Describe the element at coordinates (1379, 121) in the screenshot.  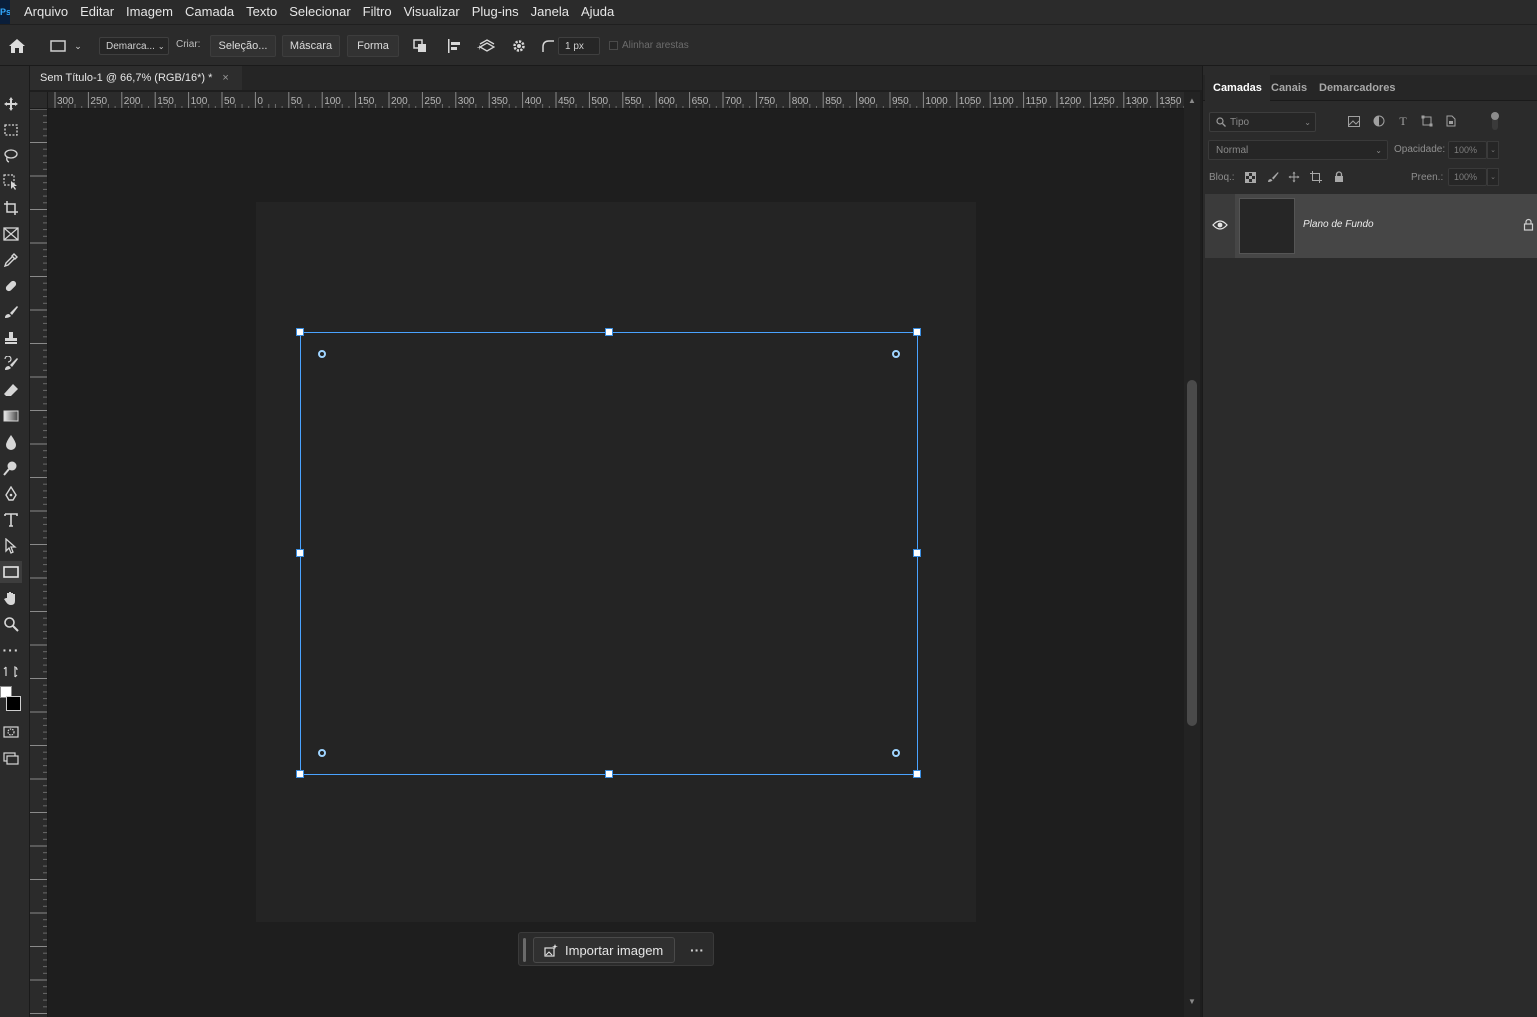
I see `filter-adjustment-icon` at that location.